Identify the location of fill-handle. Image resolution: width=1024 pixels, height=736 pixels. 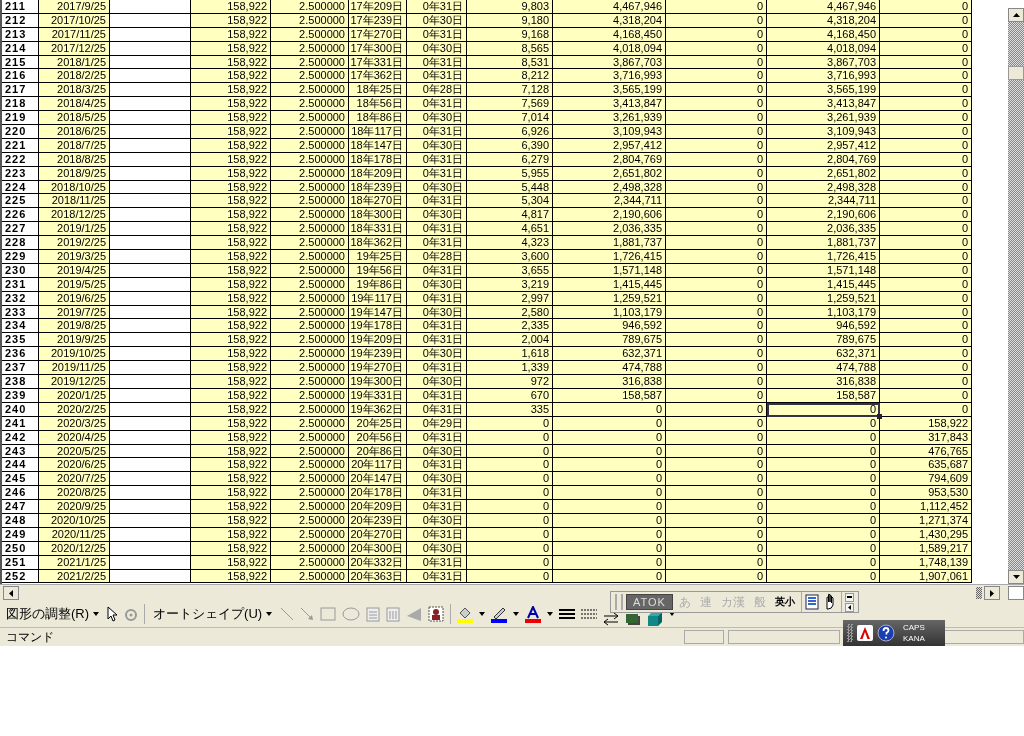
(879, 416).